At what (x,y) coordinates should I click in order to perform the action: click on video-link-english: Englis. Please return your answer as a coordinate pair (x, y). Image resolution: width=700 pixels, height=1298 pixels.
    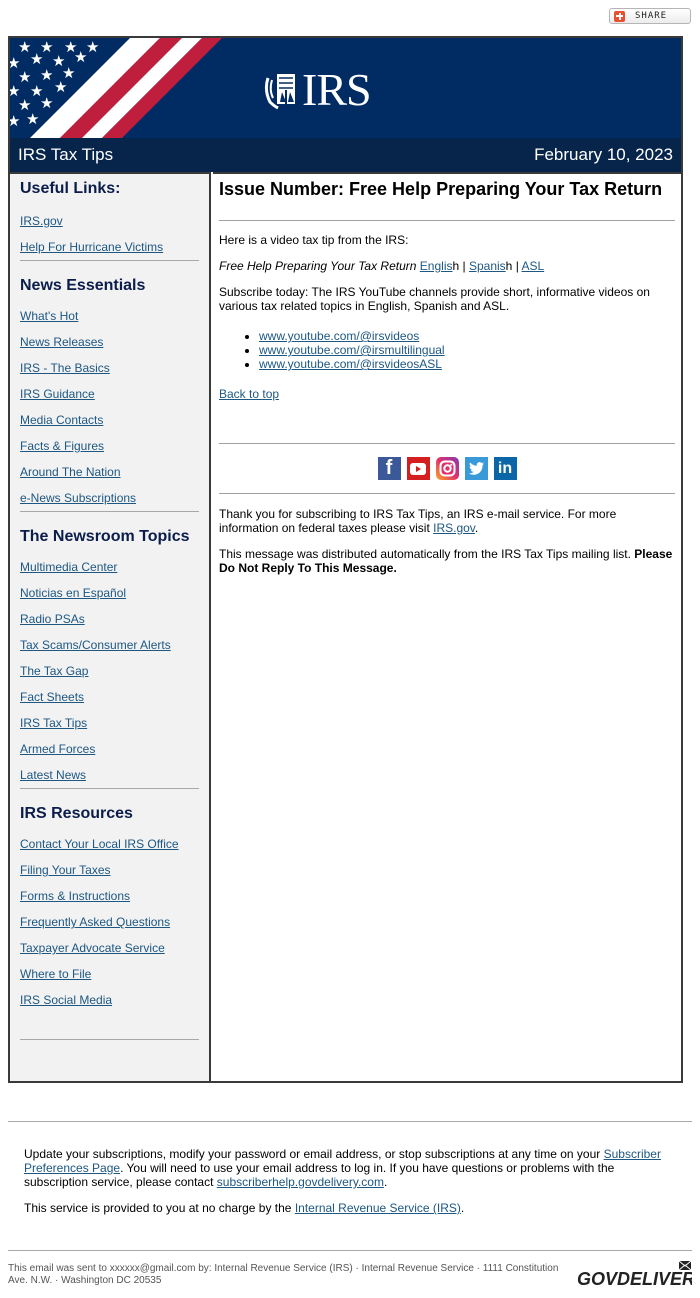
    Looking at the image, I should click on (436, 266).